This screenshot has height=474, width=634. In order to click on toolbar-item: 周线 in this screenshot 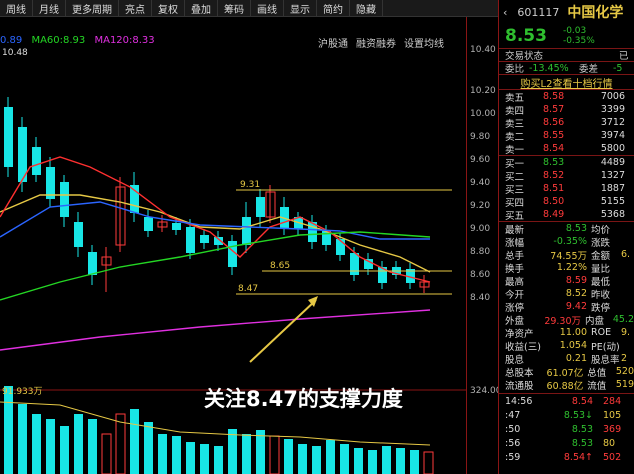, I will do `click(16, 8)`.